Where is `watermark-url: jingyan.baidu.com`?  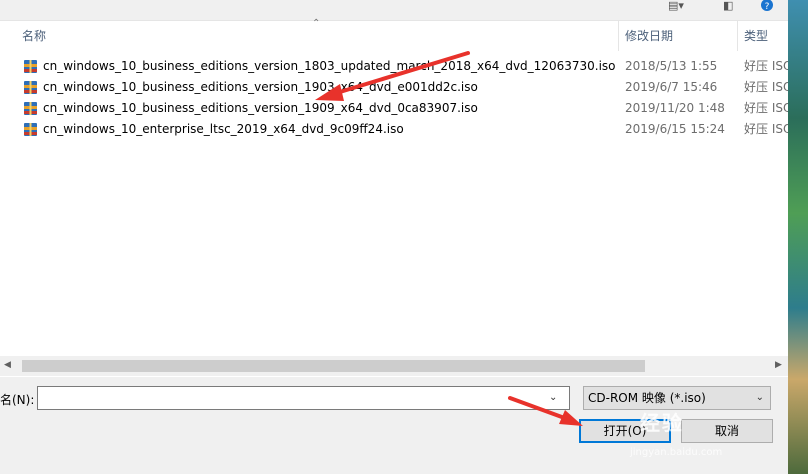 watermark-url: jingyan.baidu.com is located at coordinates (676, 452).